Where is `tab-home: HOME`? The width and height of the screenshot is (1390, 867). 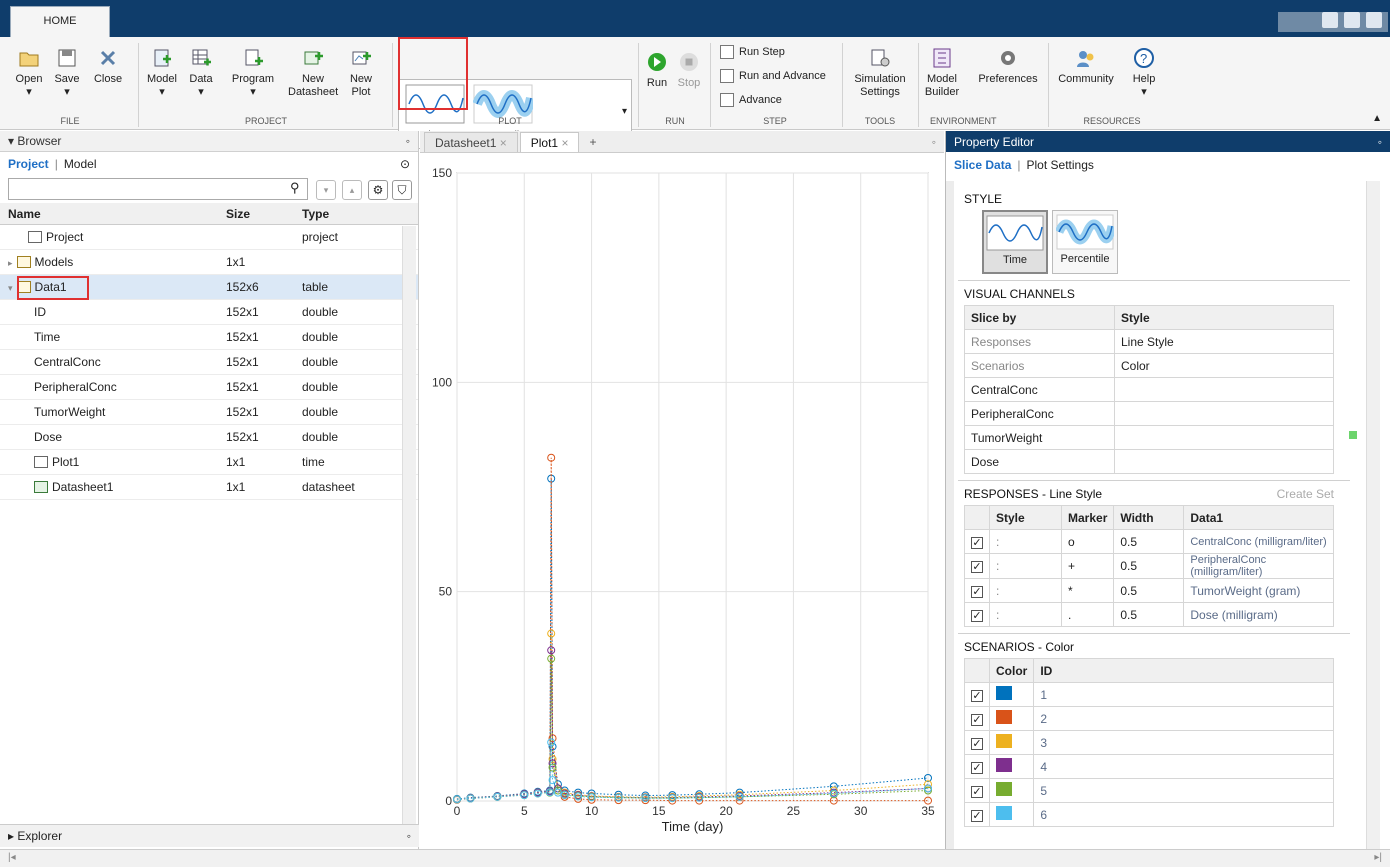 tab-home: HOME is located at coordinates (60, 21).